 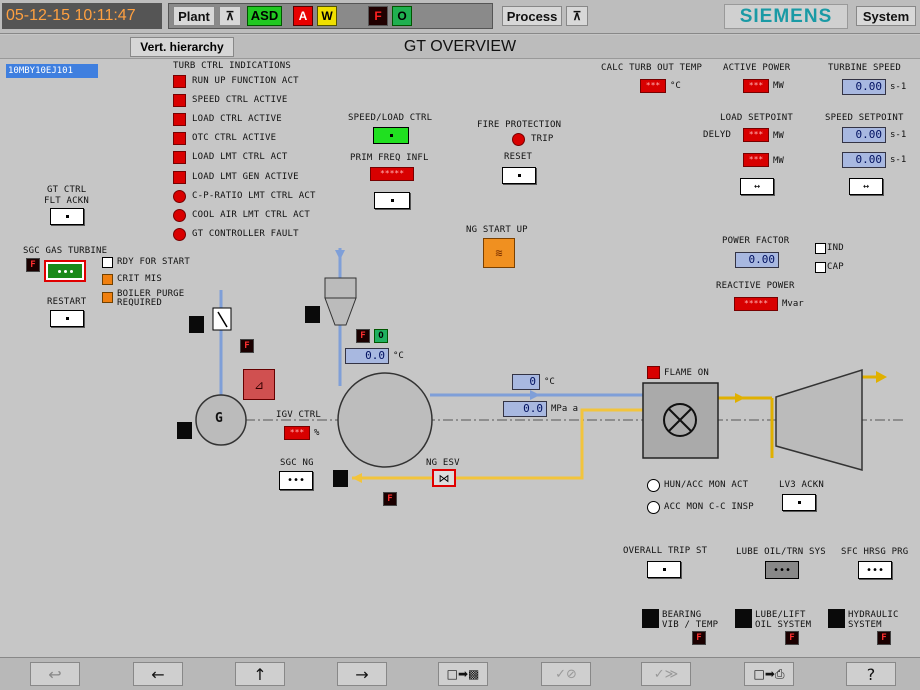 I want to click on lube-oil-trn-sys-button: •••, so click(x=782, y=570).